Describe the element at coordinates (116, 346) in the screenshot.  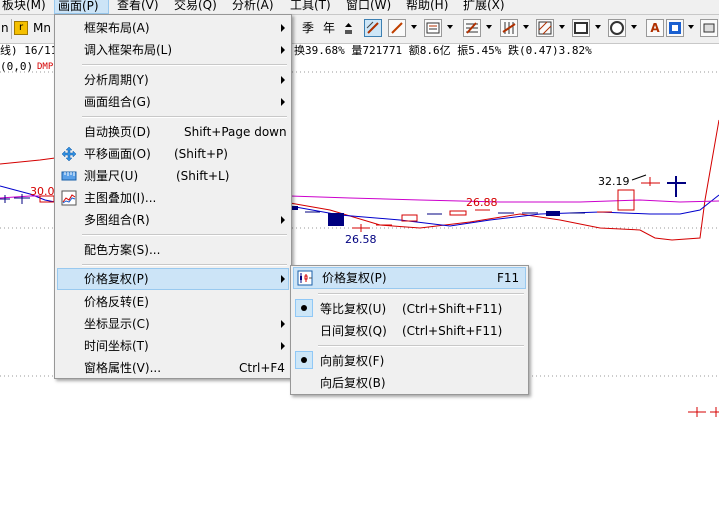
I see `menu-item-label: 时间坐标(T)` at that location.